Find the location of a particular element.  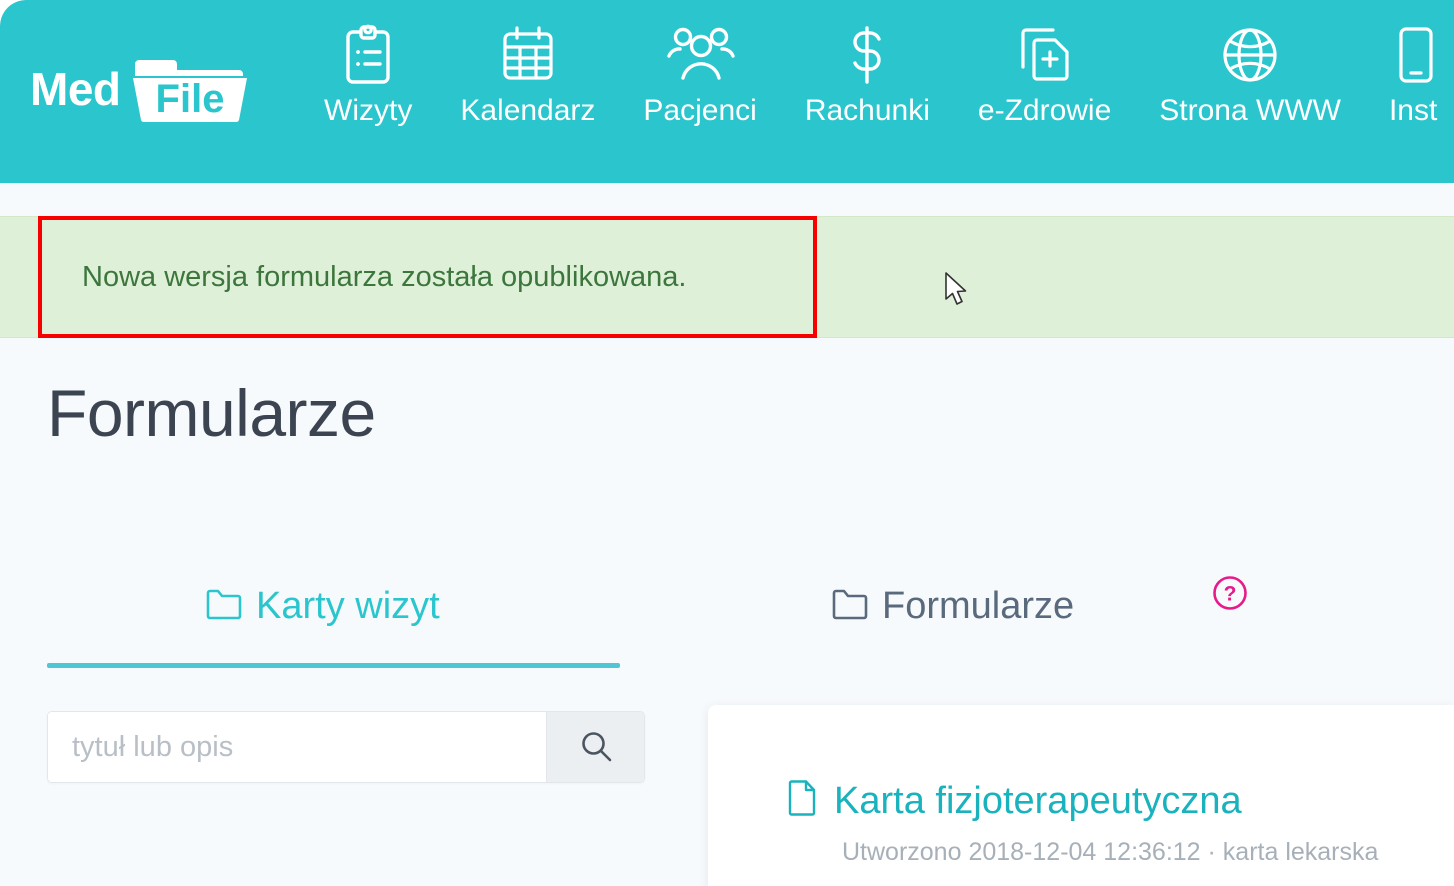

nav-label-kalendarz: Kalendarz is located at coordinates (528, 110).